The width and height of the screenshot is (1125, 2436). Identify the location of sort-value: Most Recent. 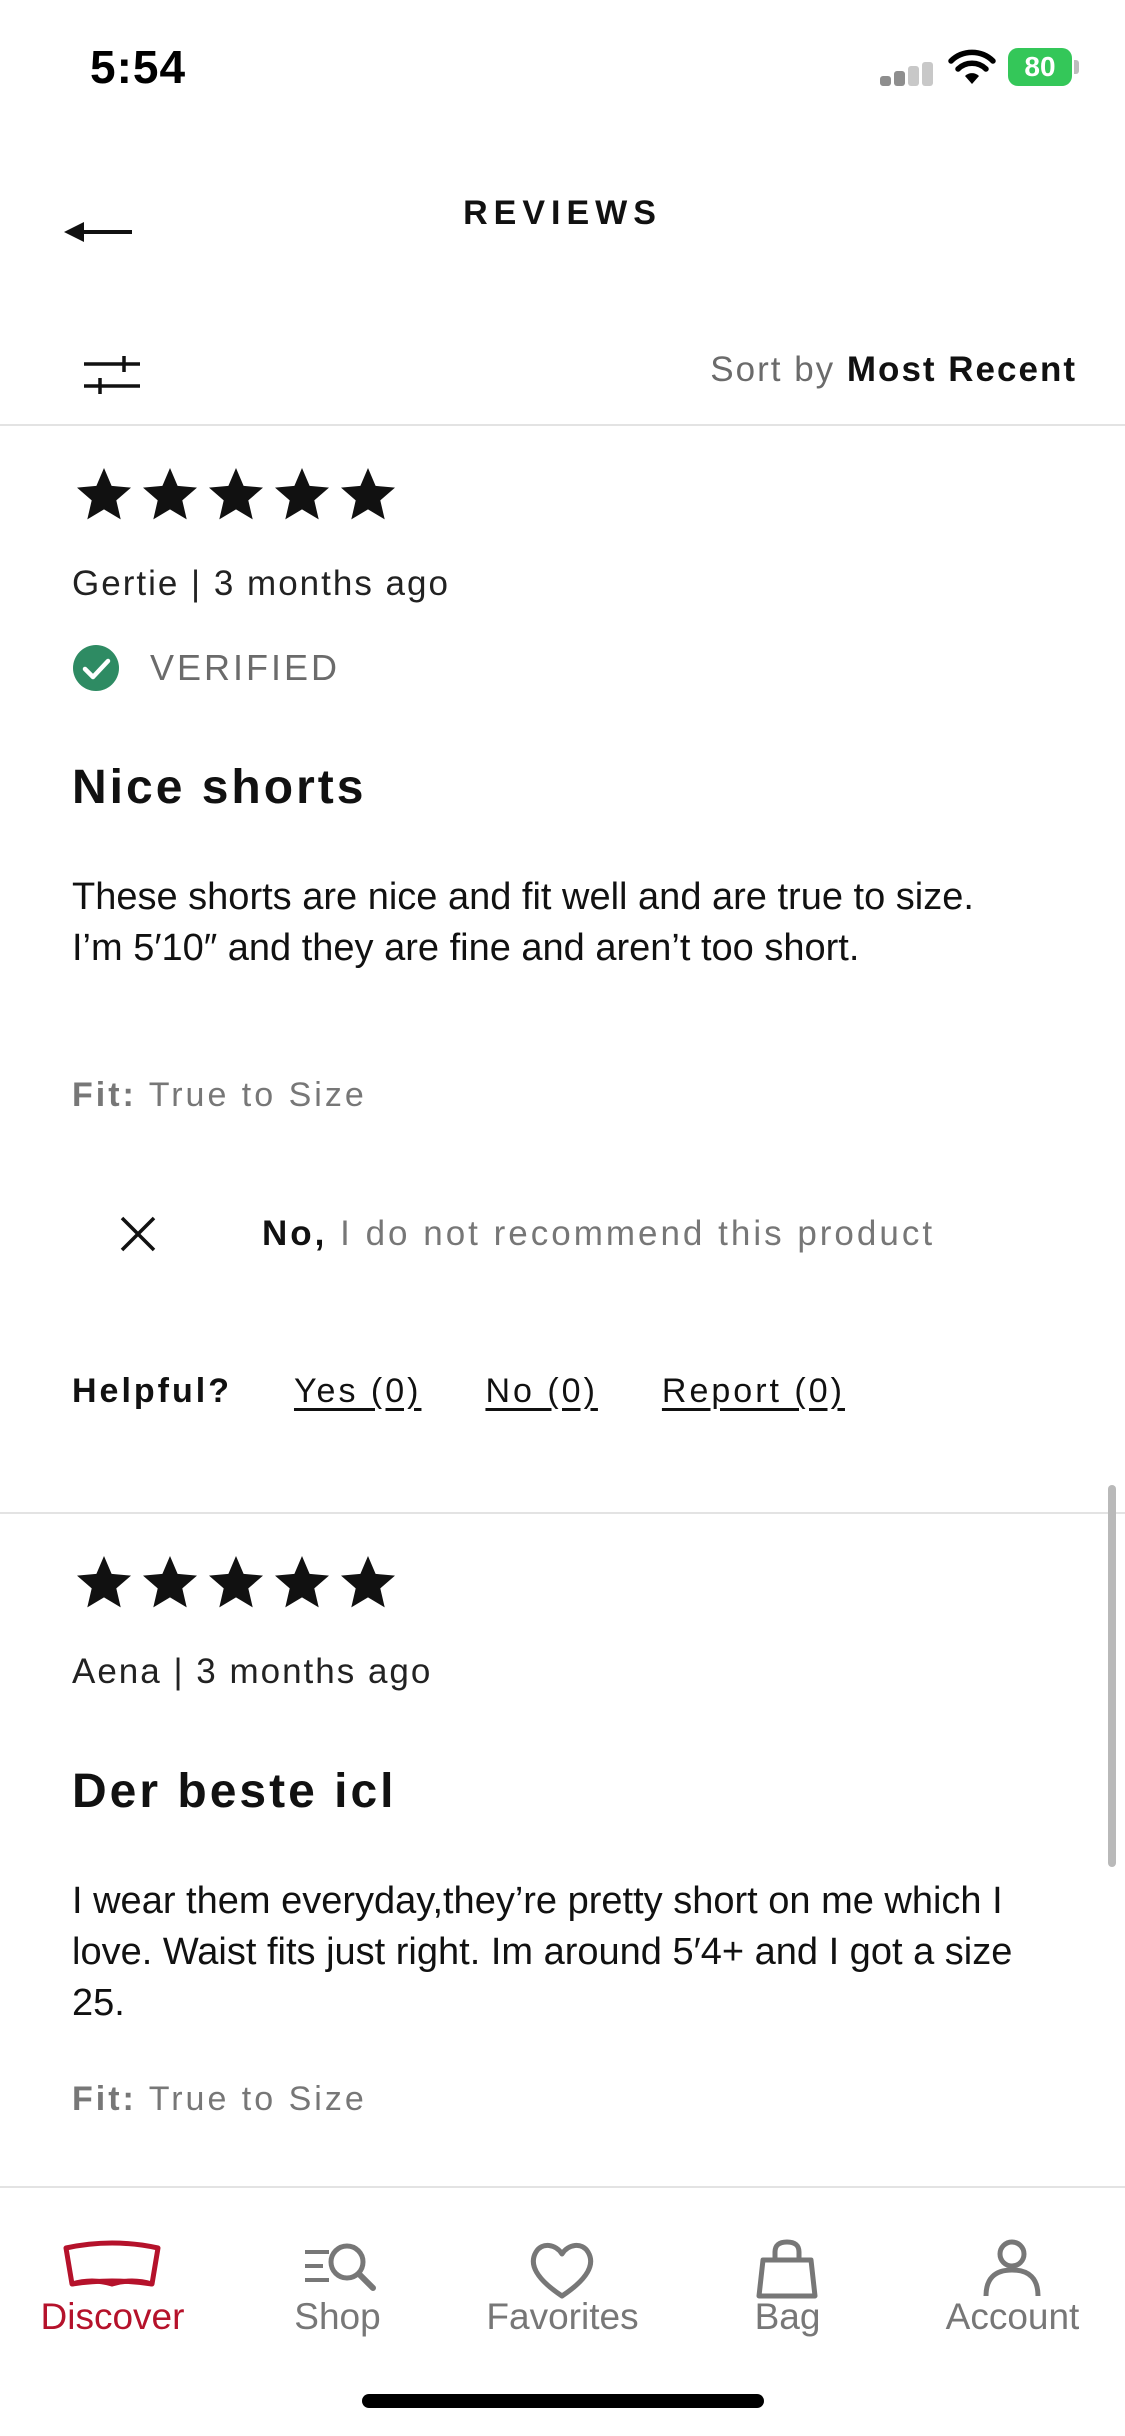
(961, 369).